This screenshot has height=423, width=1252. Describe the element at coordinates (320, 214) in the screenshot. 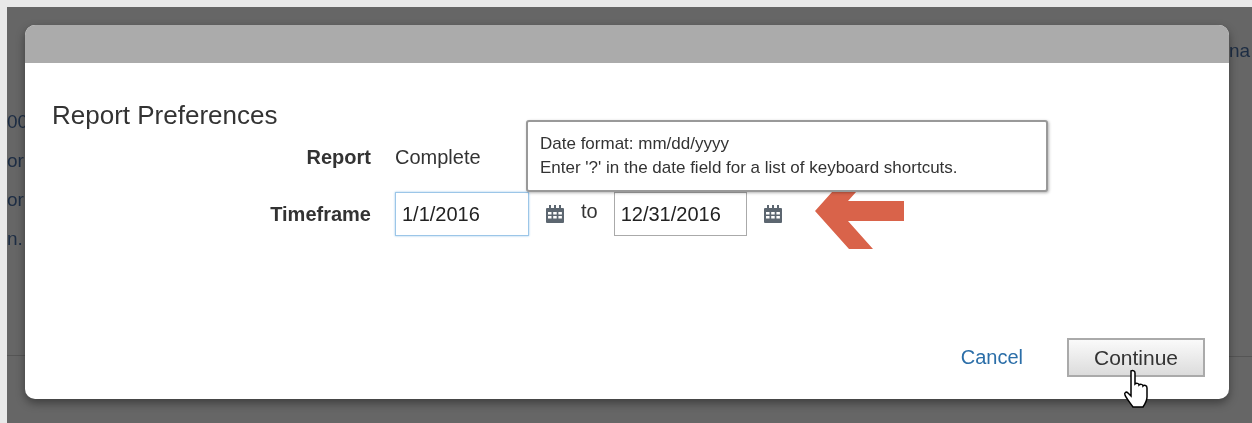

I see `field-label: Timeframe` at that location.